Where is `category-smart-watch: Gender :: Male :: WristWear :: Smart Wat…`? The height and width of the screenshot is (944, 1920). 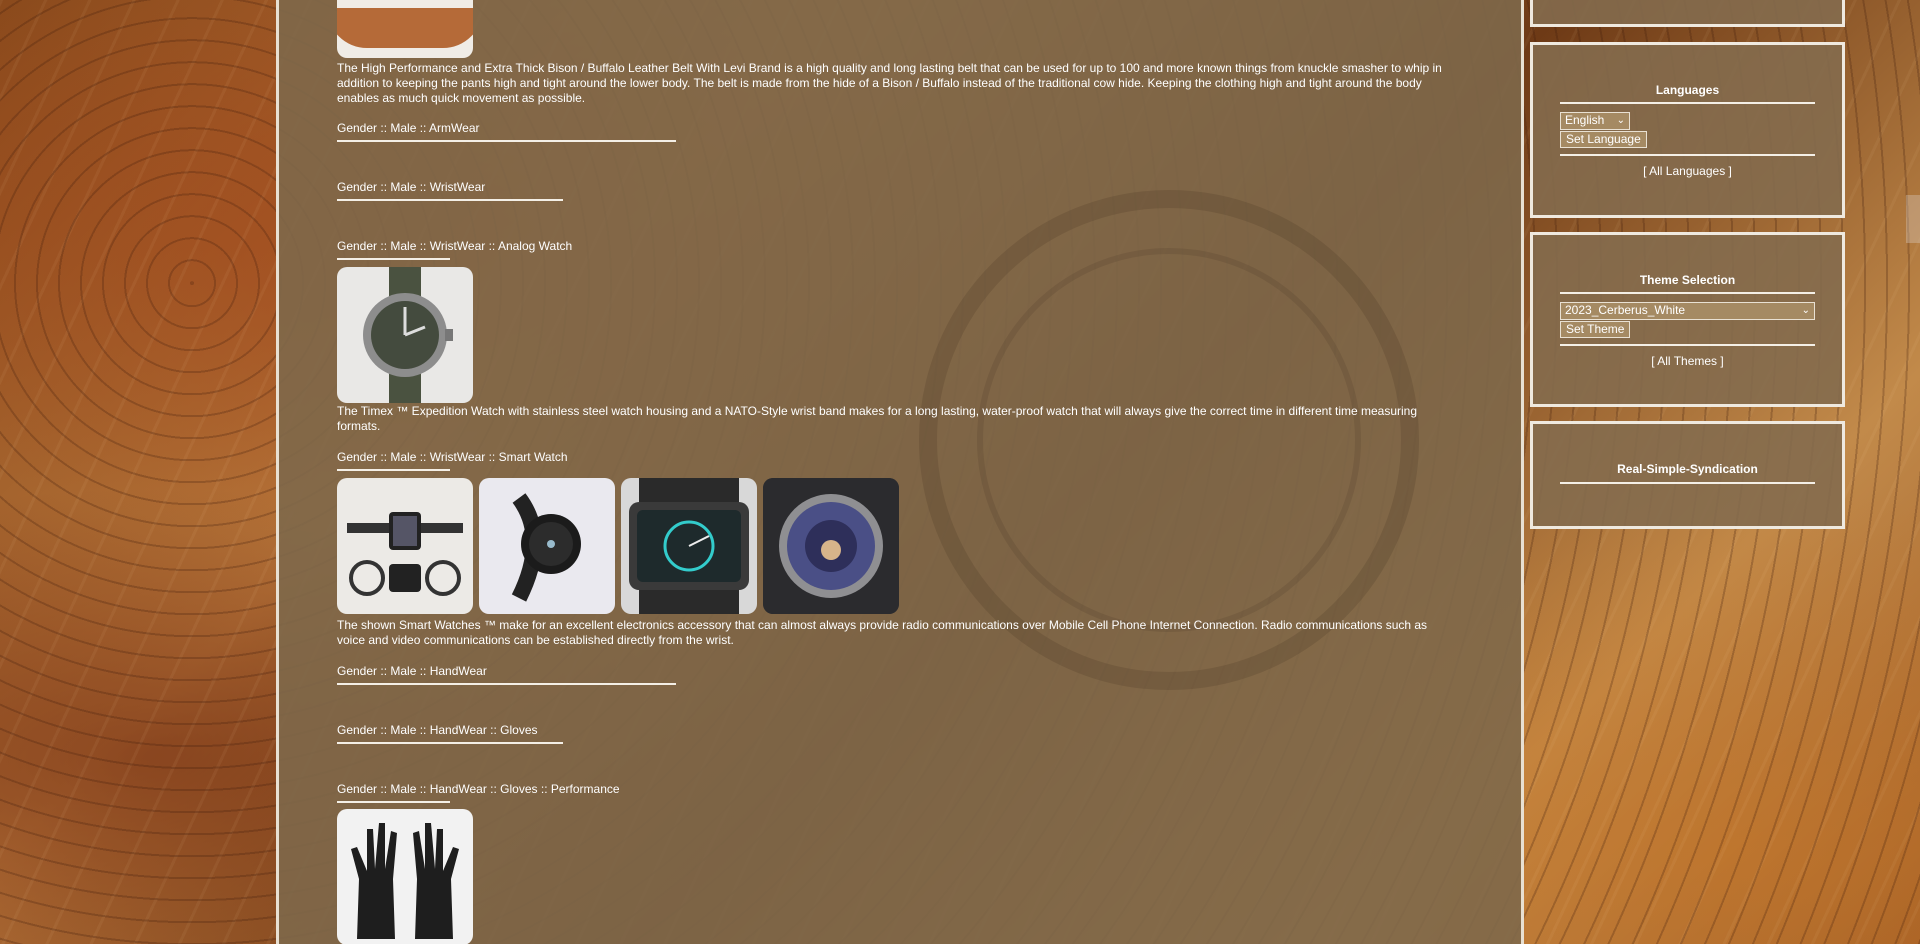
category-smart-watch: Gender :: Male :: WristWear :: Smart Wat… is located at coordinates (452, 457).